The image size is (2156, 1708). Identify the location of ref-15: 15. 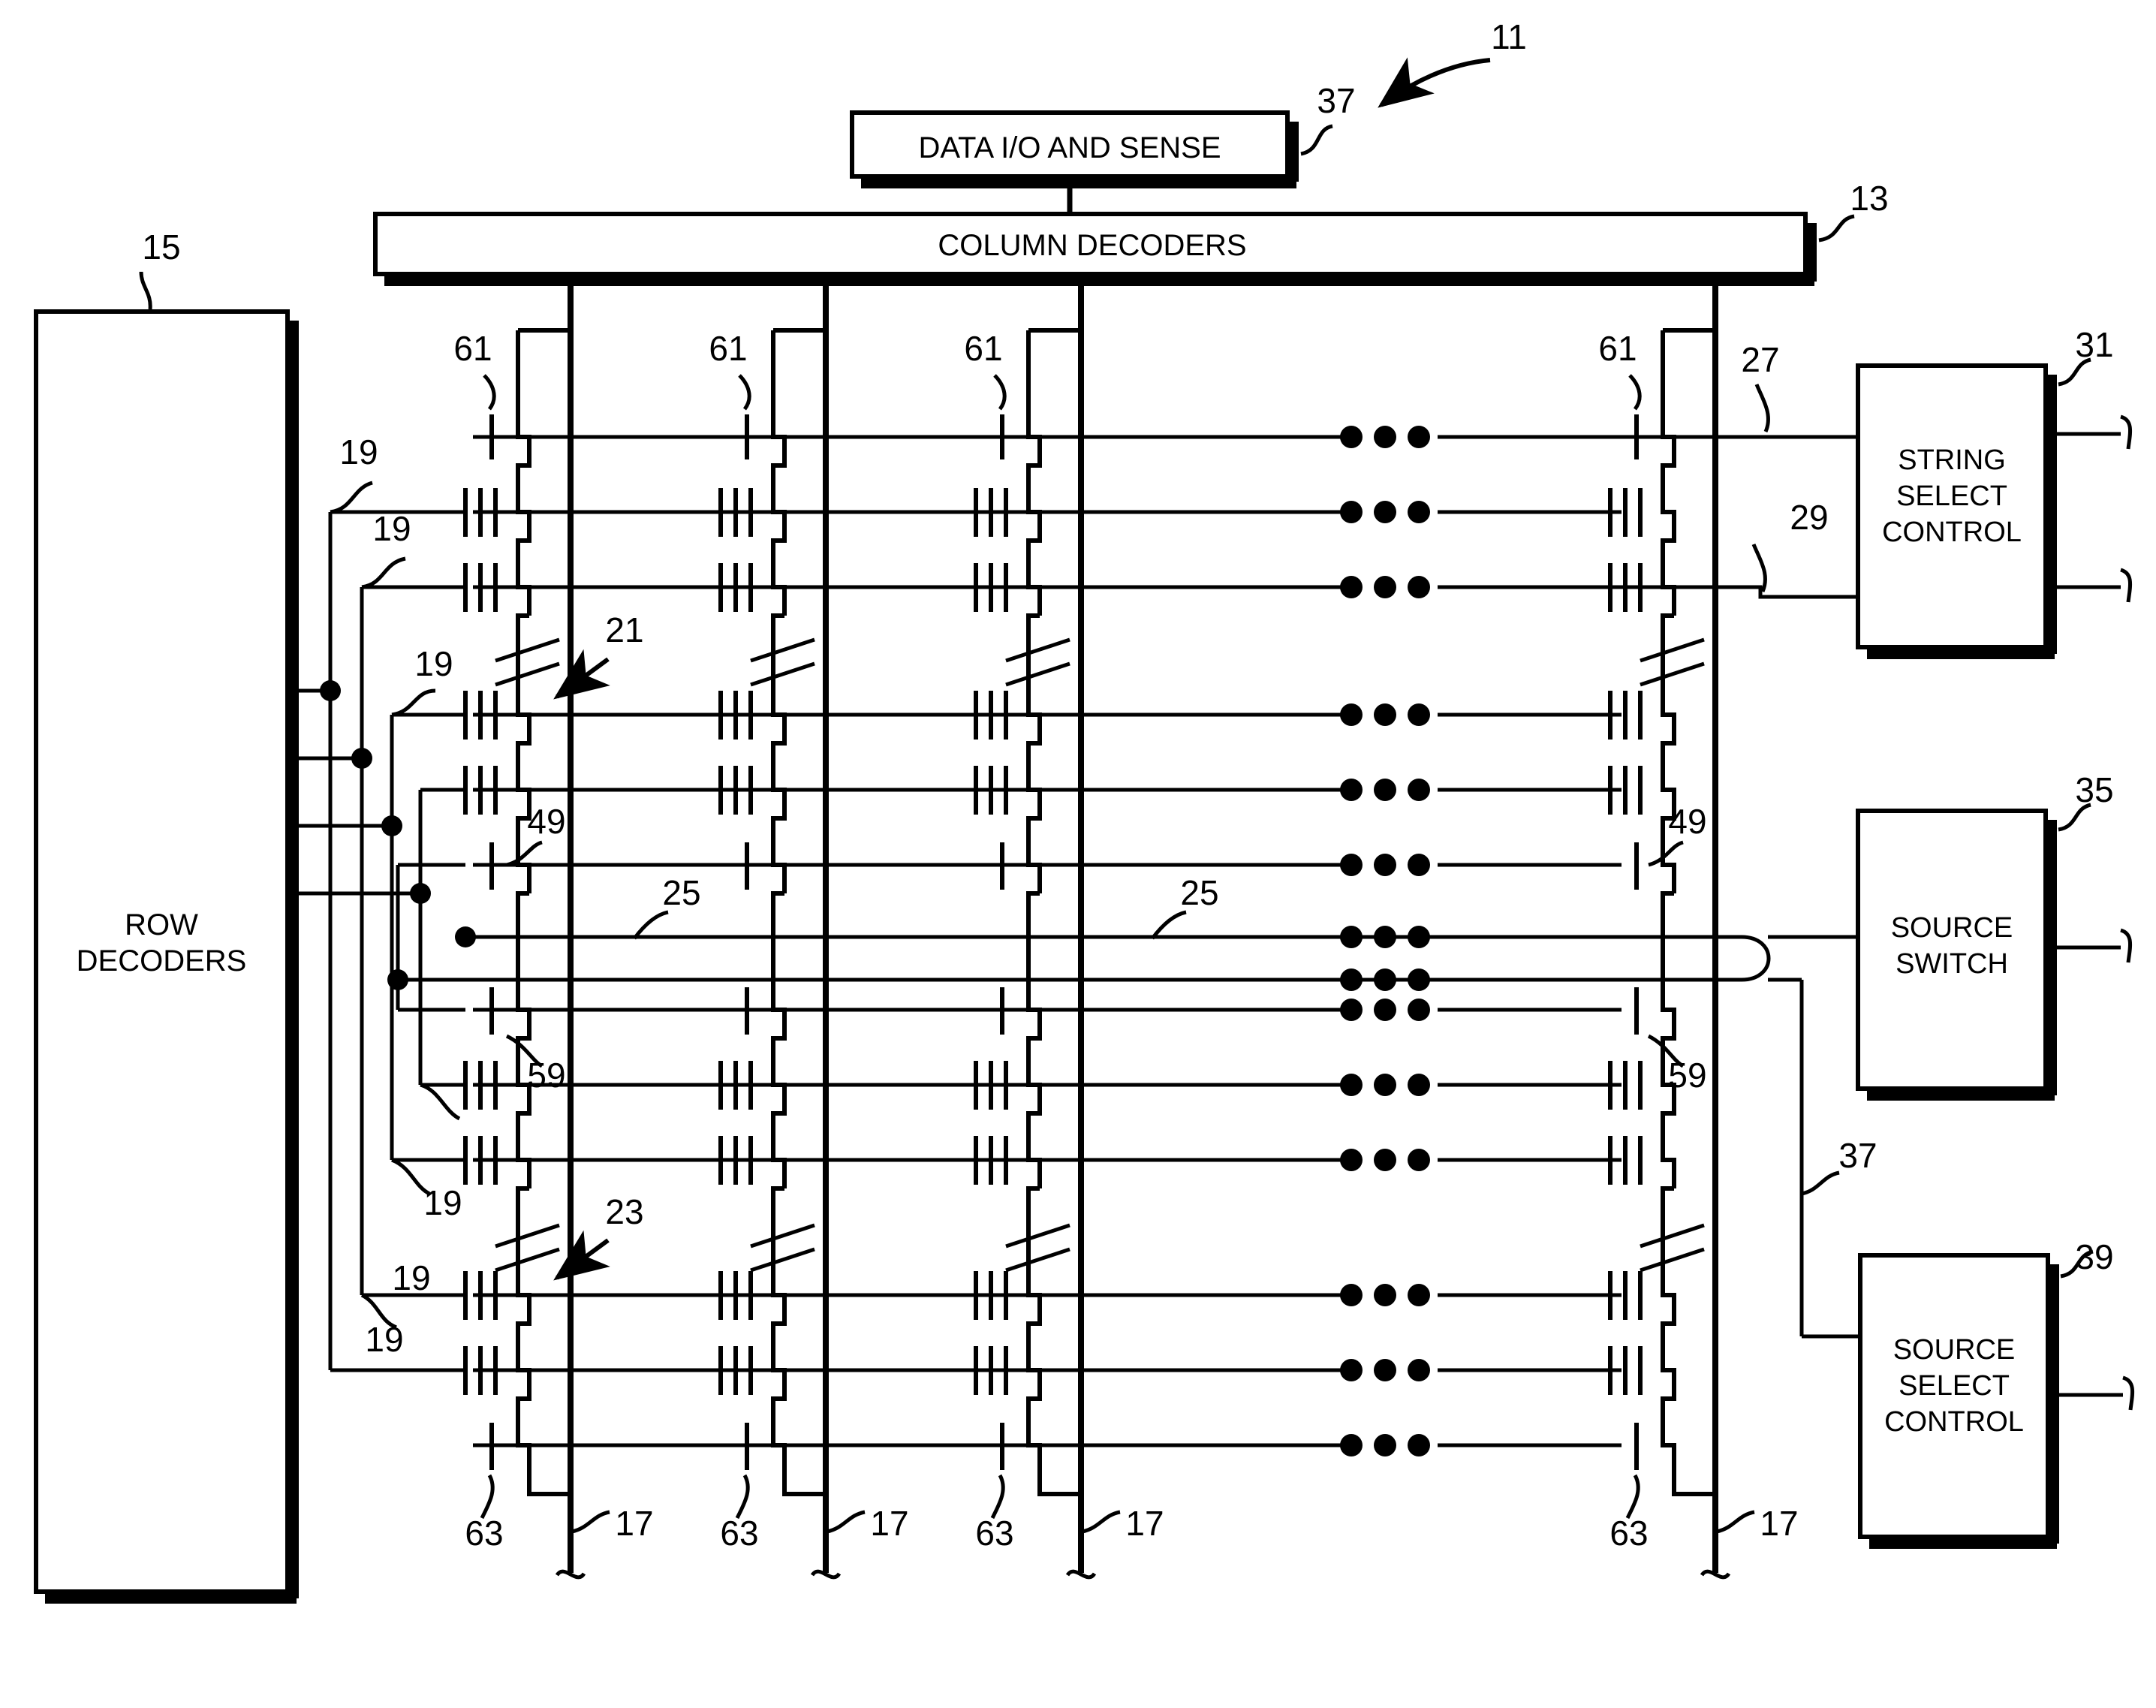
(161, 247).